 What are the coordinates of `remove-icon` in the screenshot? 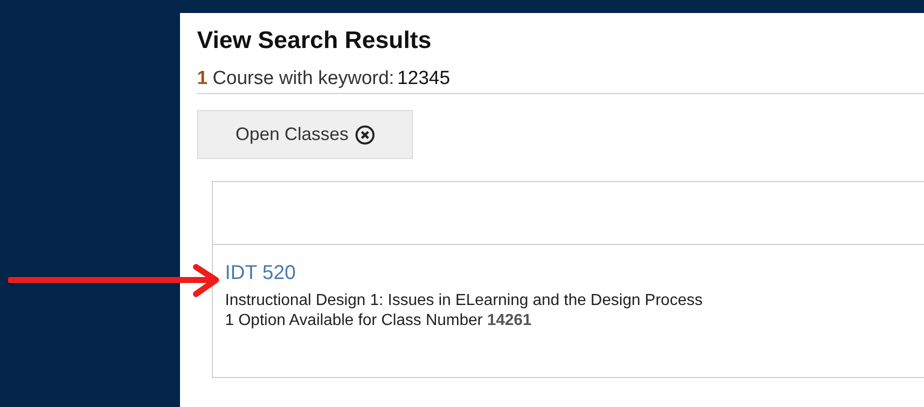 It's located at (364, 134).